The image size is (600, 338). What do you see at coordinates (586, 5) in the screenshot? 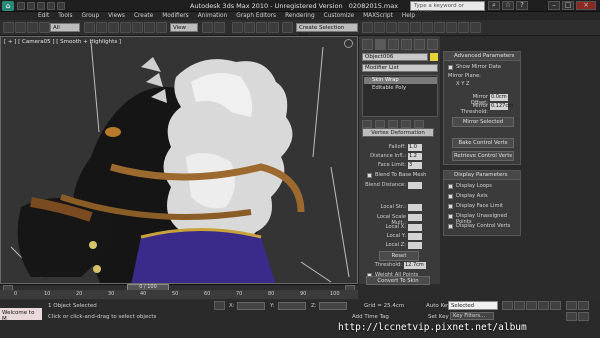
I see `close-button: ×` at bounding box center [586, 5].